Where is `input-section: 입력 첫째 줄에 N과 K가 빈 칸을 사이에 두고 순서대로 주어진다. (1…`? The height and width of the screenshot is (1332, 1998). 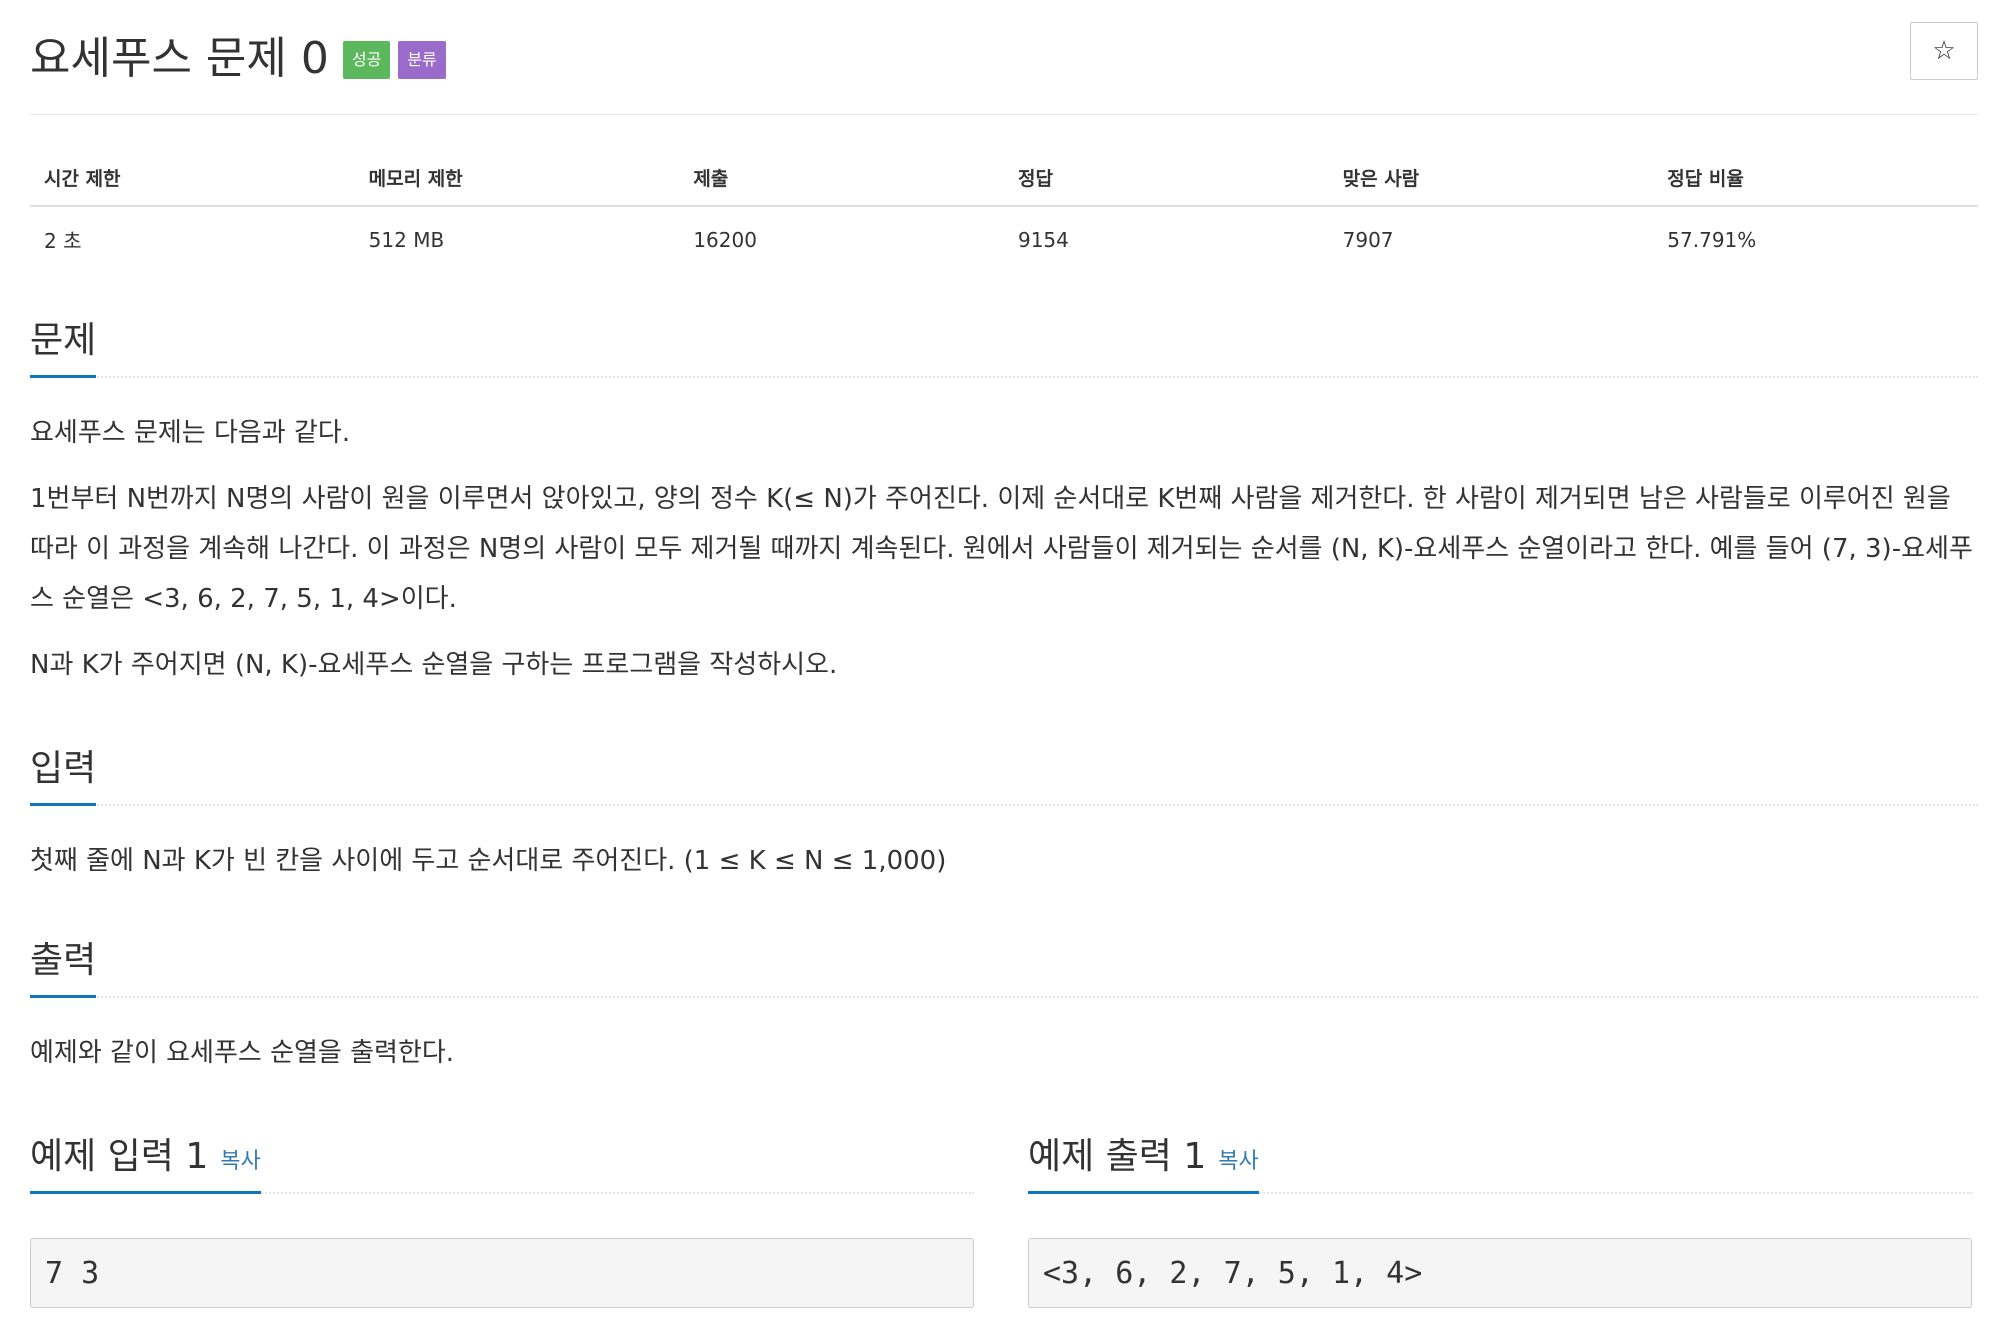 input-section: 입력 첫째 줄에 N과 K가 빈 칸을 사이에 두고 순서대로 주어진다. (1… is located at coordinates (1004, 816).